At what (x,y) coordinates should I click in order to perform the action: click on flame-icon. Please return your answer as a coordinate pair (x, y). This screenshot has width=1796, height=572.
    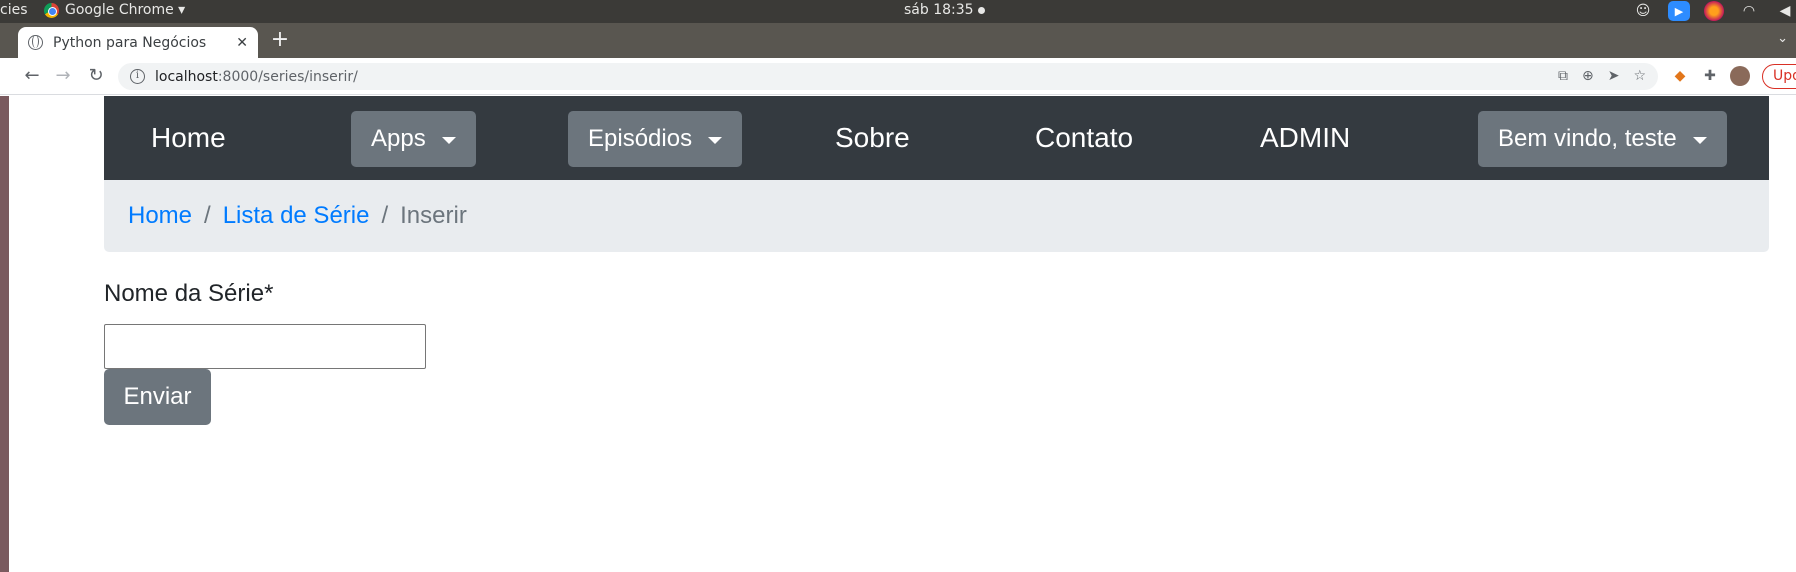
    Looking at the image, I should click on (1714, 11).